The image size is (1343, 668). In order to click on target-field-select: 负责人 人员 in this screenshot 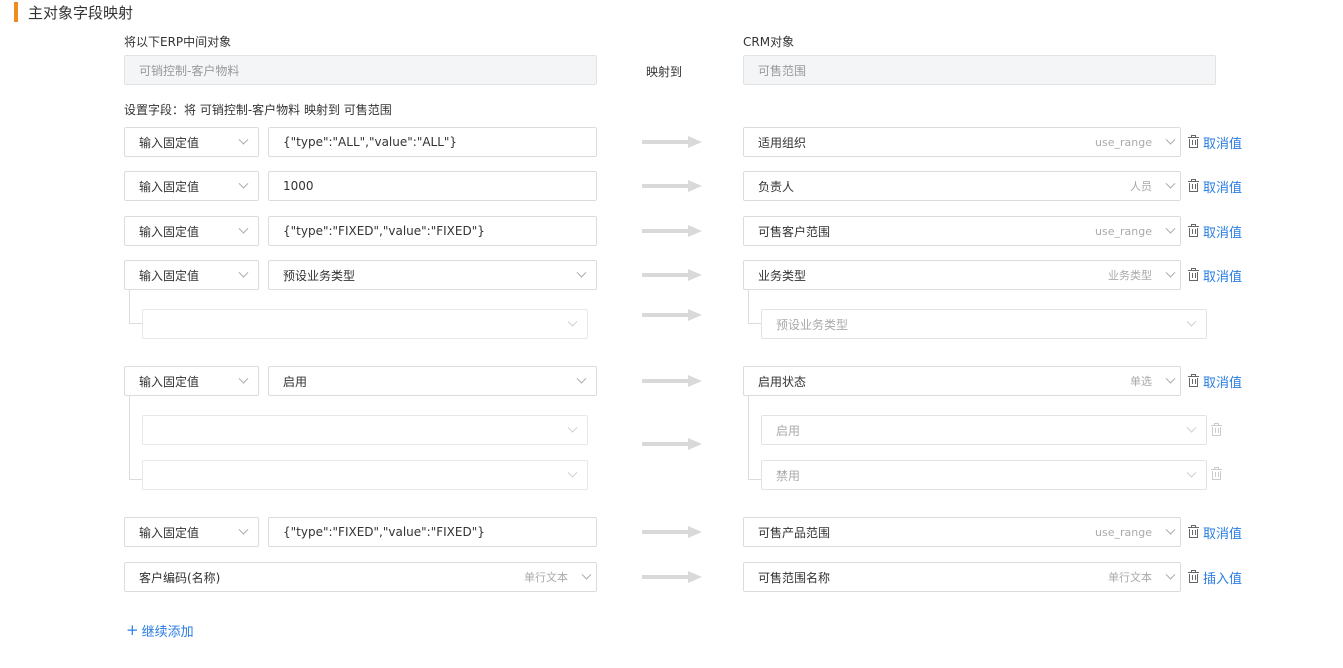, I will do `click(962, 186)`.